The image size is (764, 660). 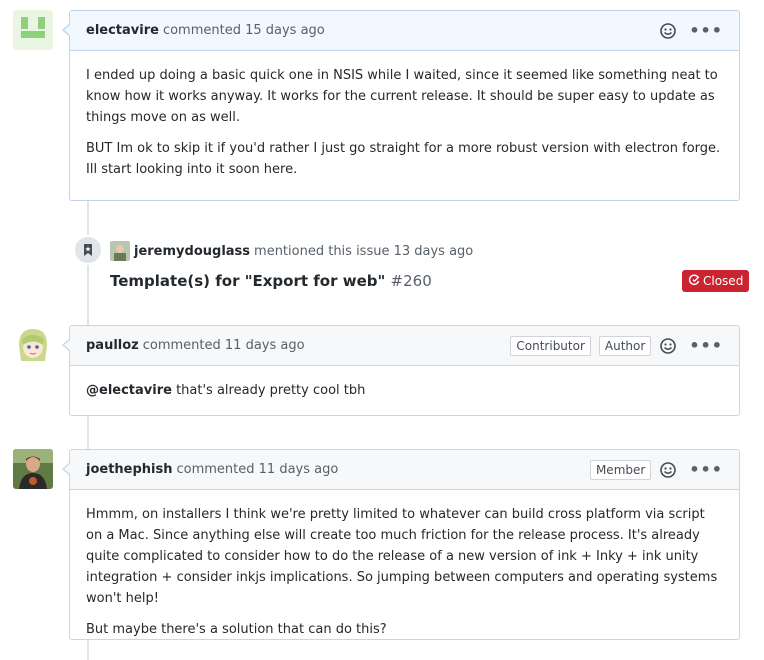 I want to click on avatar-jeremydouglass, so click(x=120, y=251).